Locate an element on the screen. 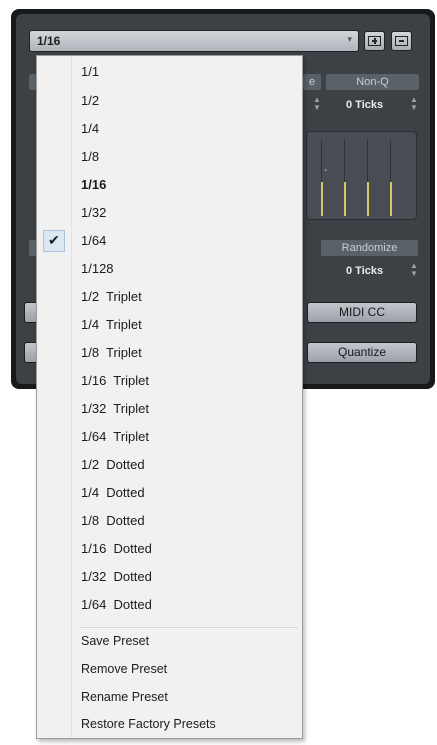 Image resolution: width=437 pixels, height=745 pixels. menu-item-1-16-dotted: 1/16 Dotted is located at coordinates (116, 548).